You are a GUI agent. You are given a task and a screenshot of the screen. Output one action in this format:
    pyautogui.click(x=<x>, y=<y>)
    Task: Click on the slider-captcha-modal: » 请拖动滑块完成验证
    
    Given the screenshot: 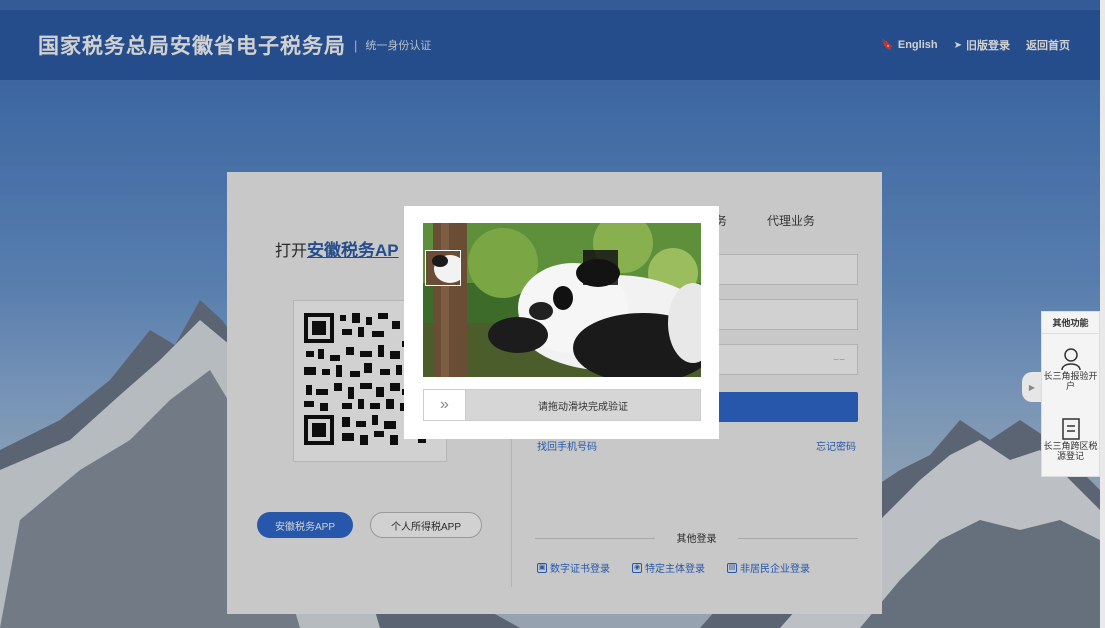 What is the action you would take?
    pyautogui.click(x=561, y=322)
    